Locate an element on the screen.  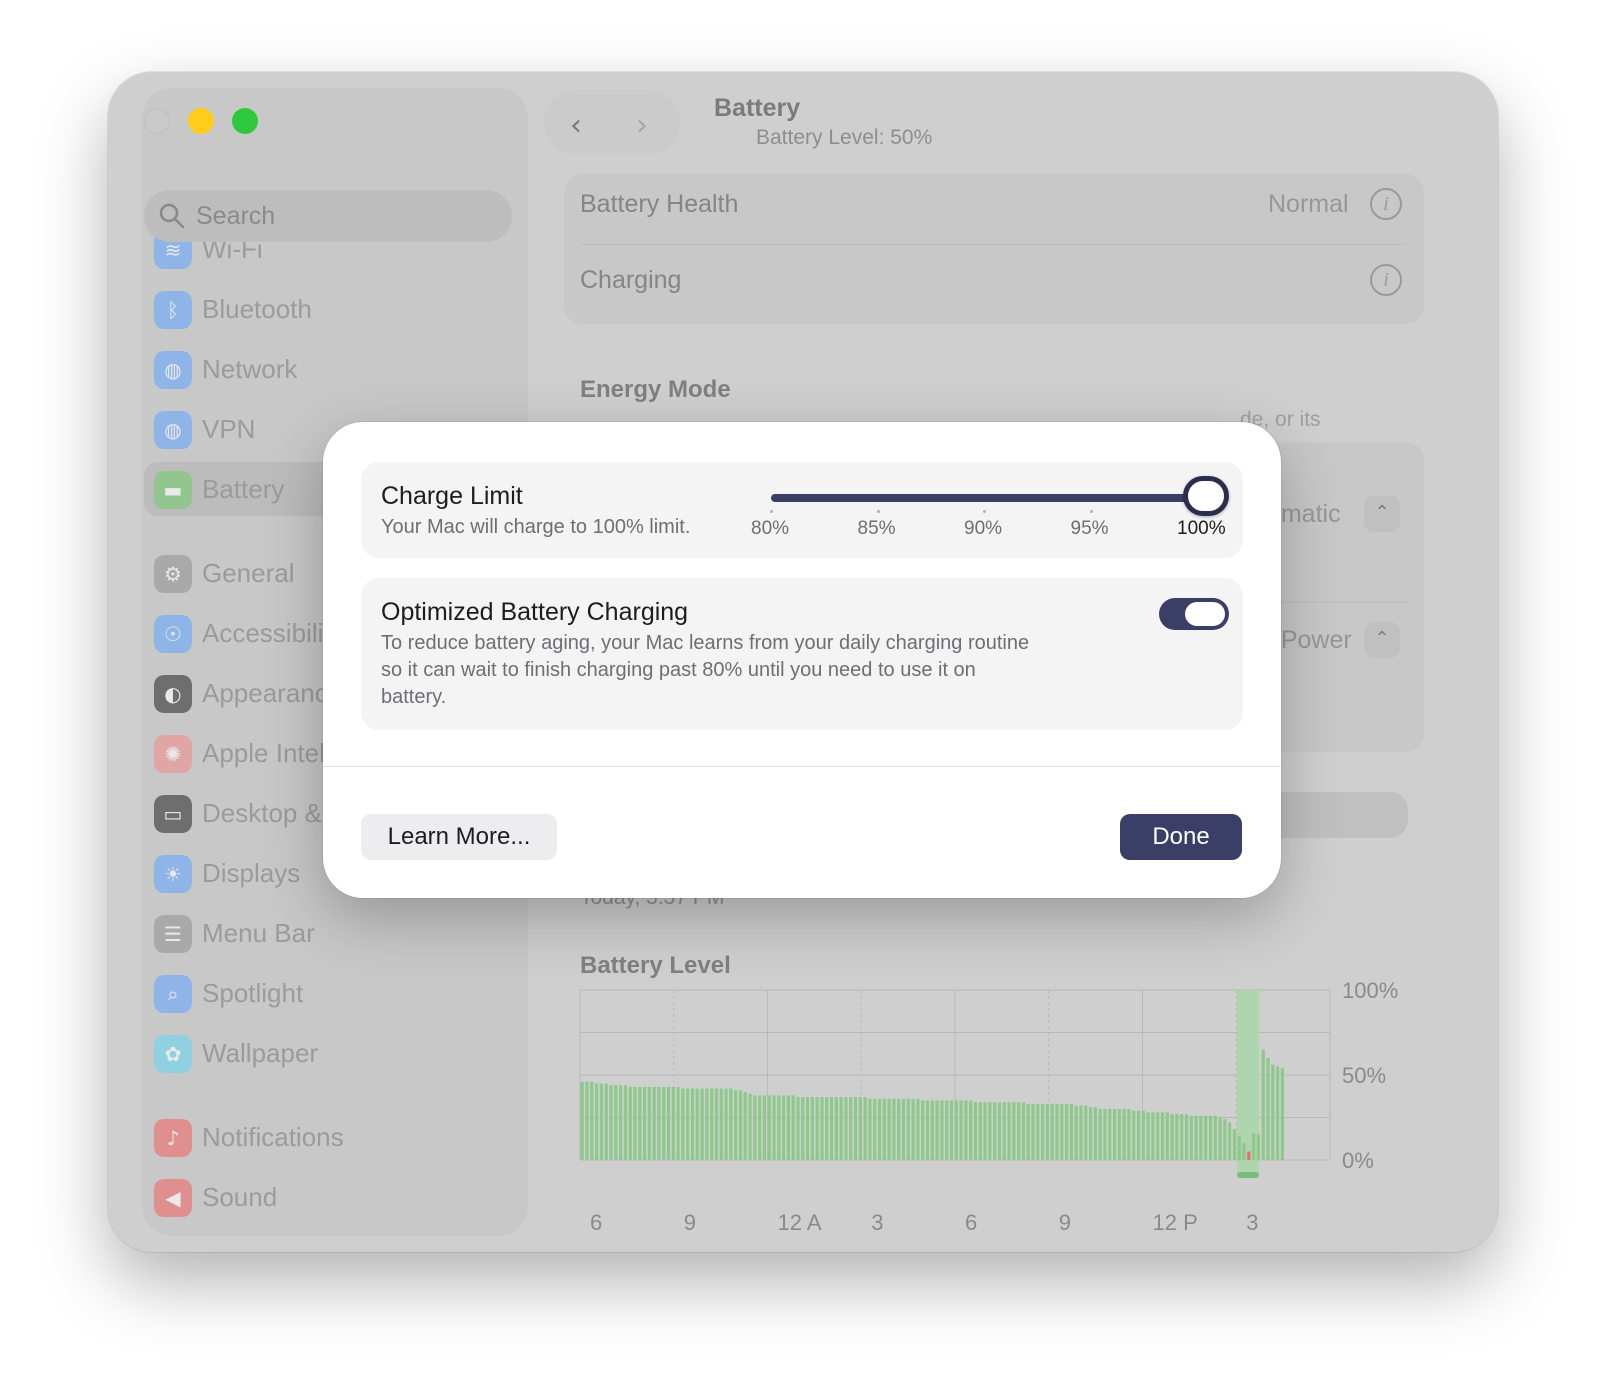
spotlight-icon: ⌕ is located at coordinates (173, 994).